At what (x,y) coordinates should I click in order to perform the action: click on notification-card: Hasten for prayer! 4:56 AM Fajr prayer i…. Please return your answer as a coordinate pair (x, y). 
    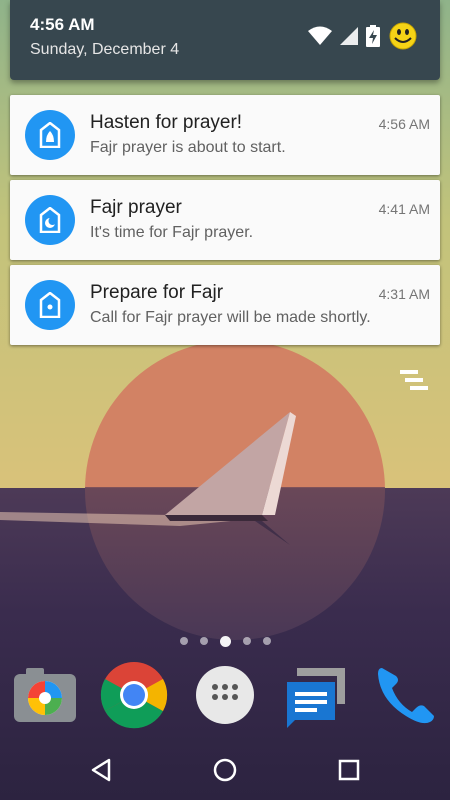
    Looking at the image, I should click on (225, 135).